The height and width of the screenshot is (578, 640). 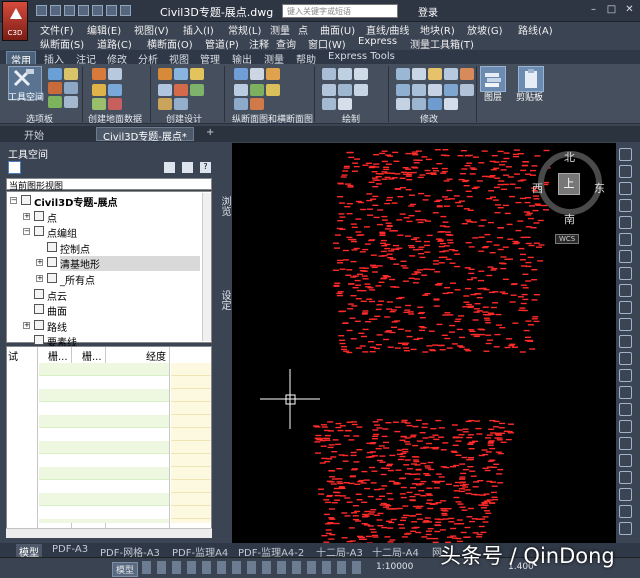 What do you see at coordinates (187, 167) in the screenshot?
I see `toolspace-settings-icon` at bounding box center [187, 167].